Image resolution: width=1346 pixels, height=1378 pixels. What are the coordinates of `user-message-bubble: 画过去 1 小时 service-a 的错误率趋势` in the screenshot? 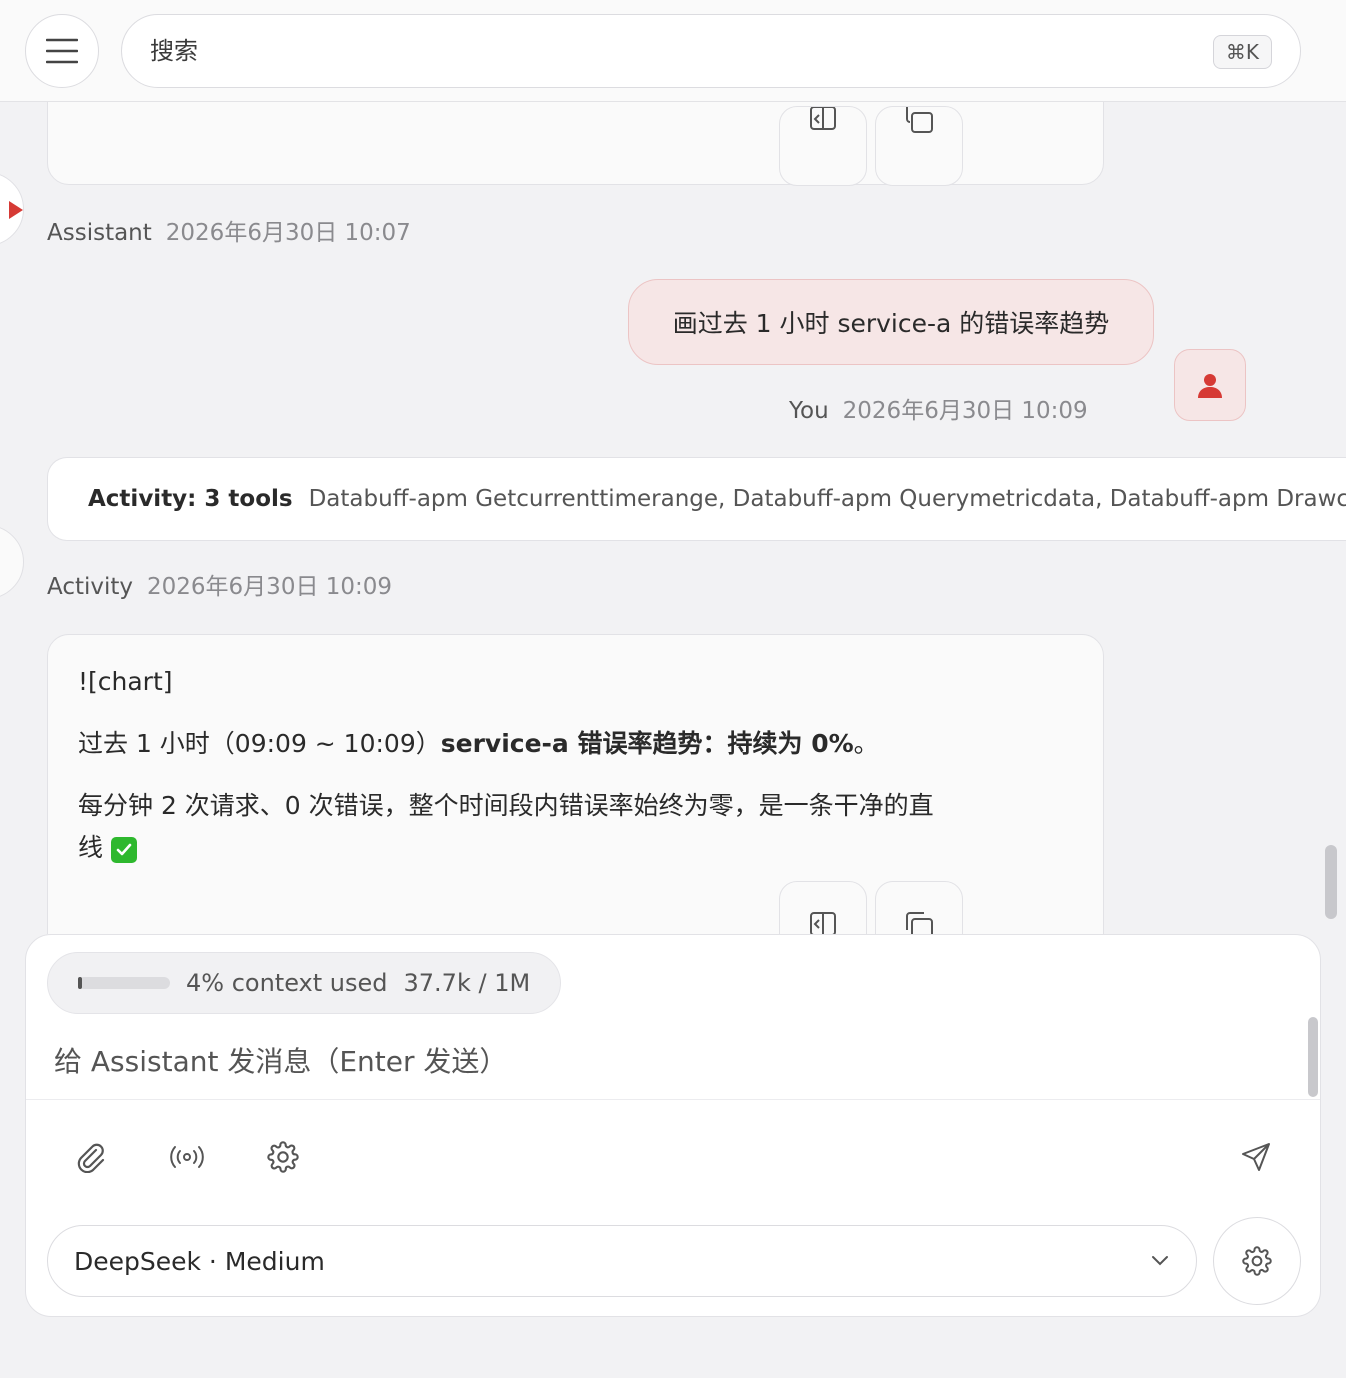 It's located at (891, 322).